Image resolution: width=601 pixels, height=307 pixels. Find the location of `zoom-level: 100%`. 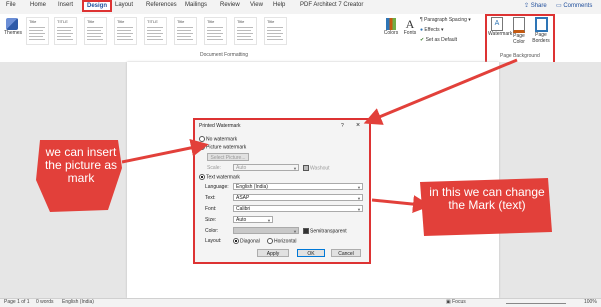

zoom-level: 100% is located at coordinates (590, 302).